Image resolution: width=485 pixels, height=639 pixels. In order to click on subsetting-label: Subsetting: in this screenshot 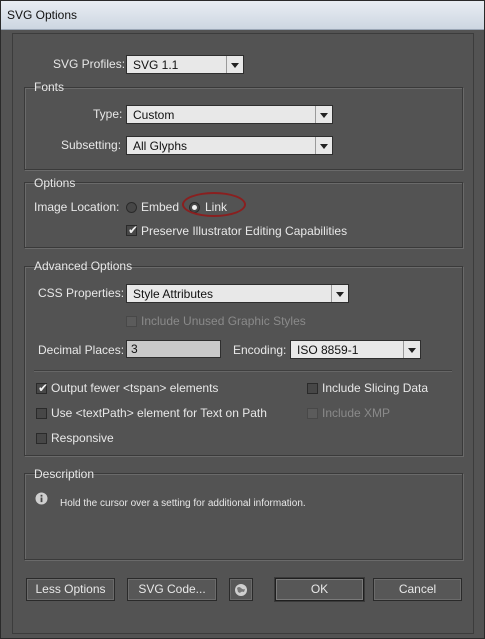, I will do `click(91, 145)`.